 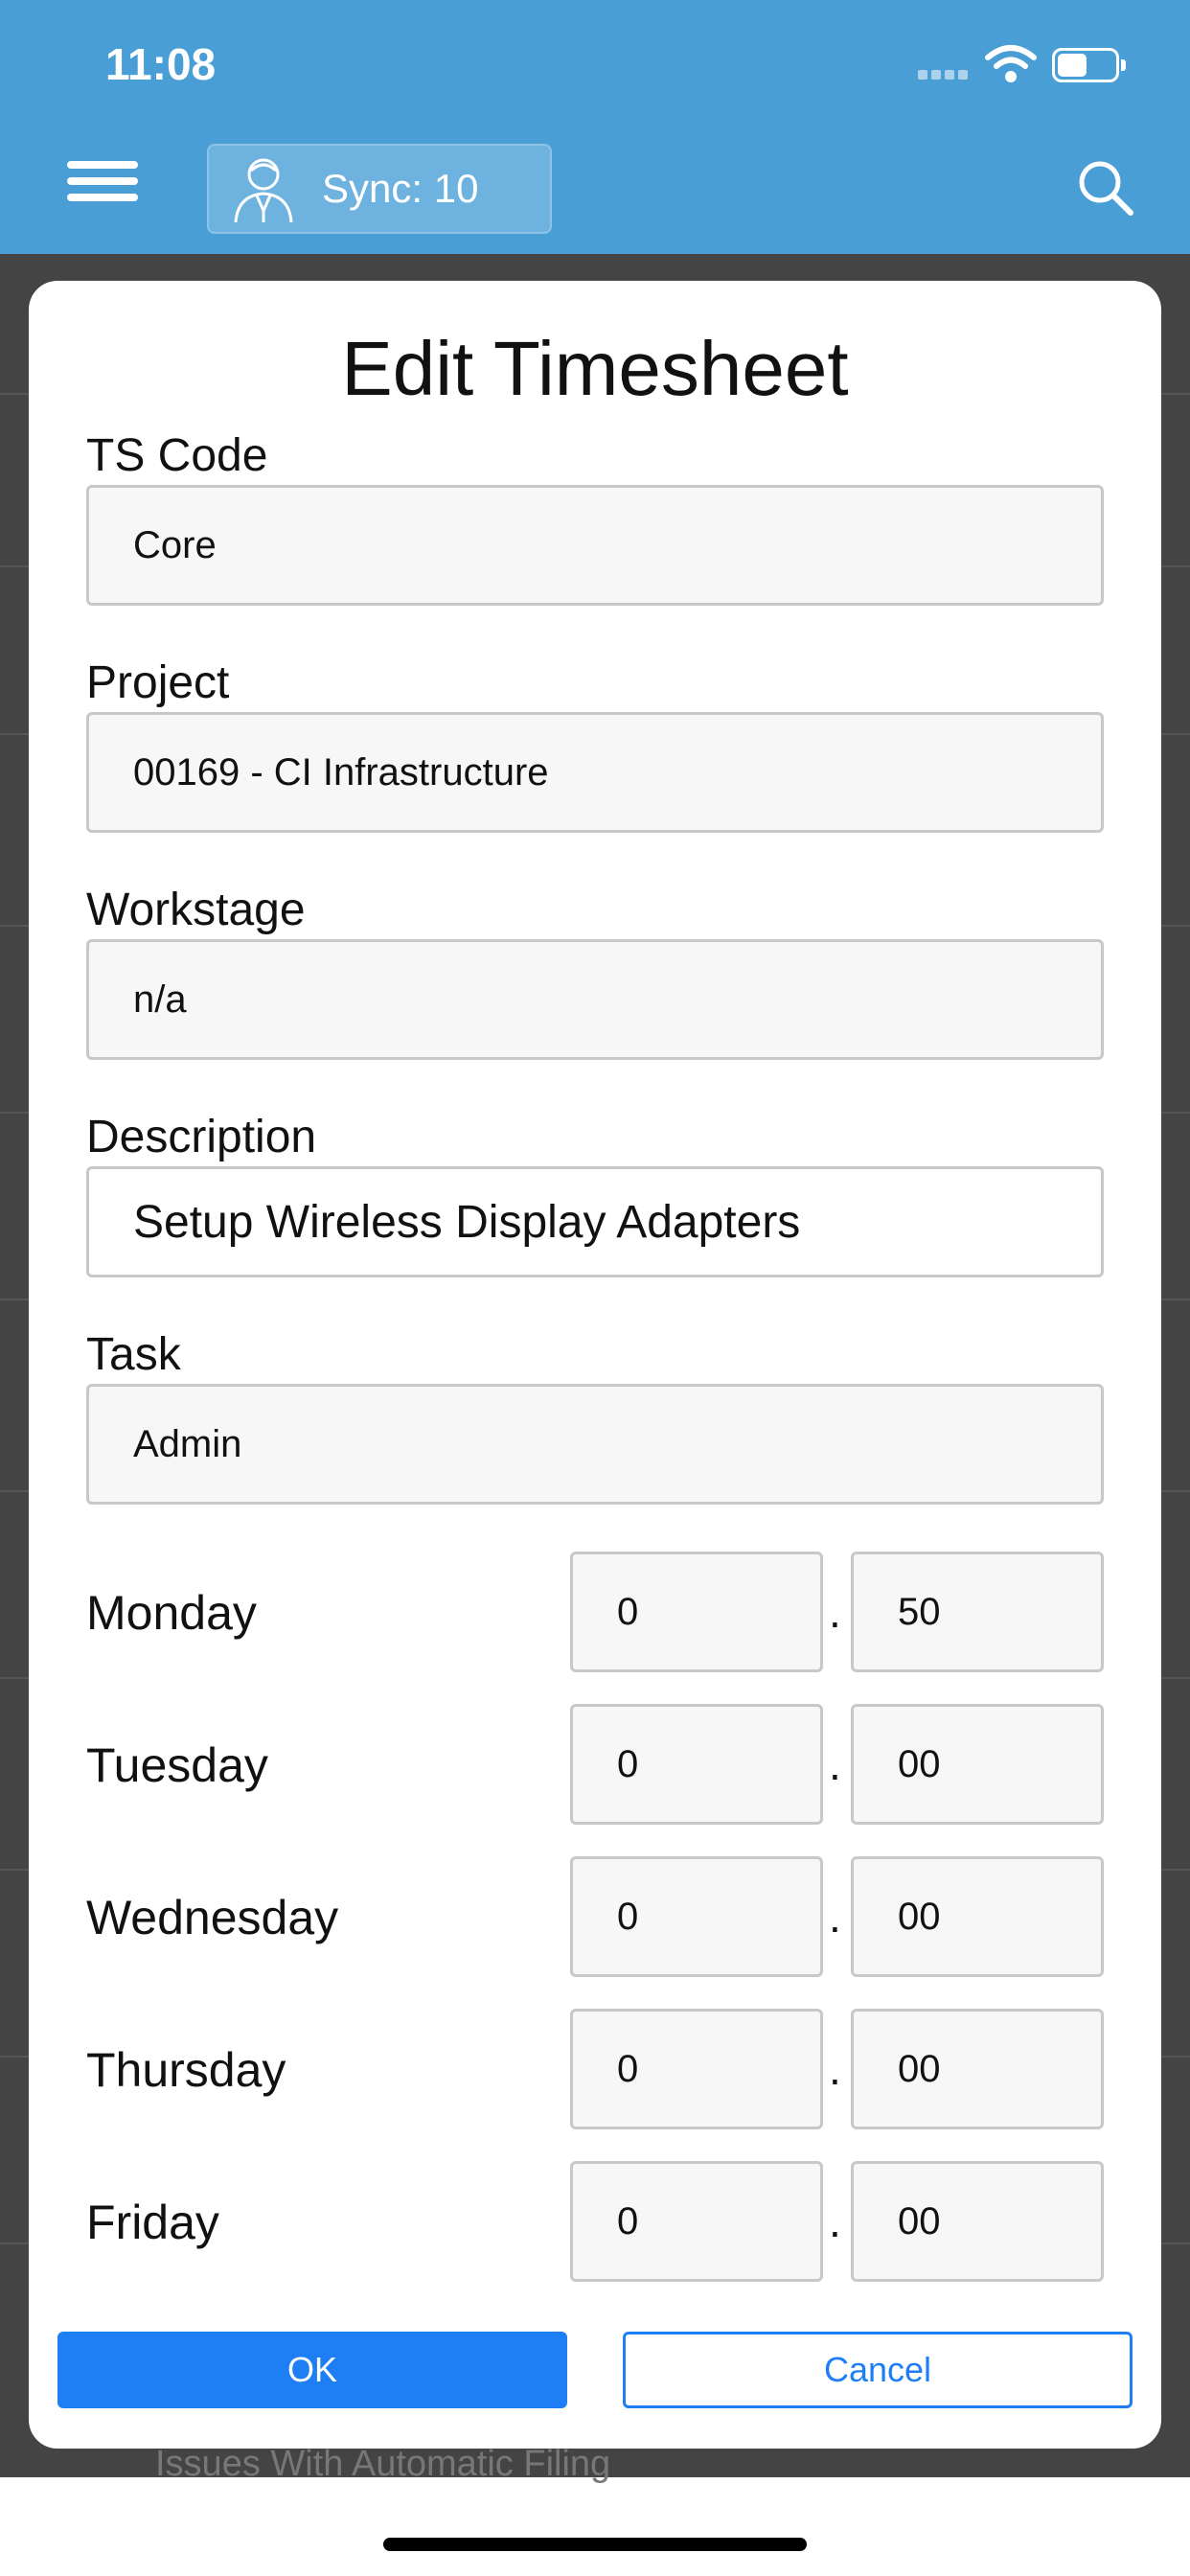 What do you see at coordinates (978, 1764) in the screenshot?
I see `tuesday-minutes-input: 00` at bounding box center [978, 1764].